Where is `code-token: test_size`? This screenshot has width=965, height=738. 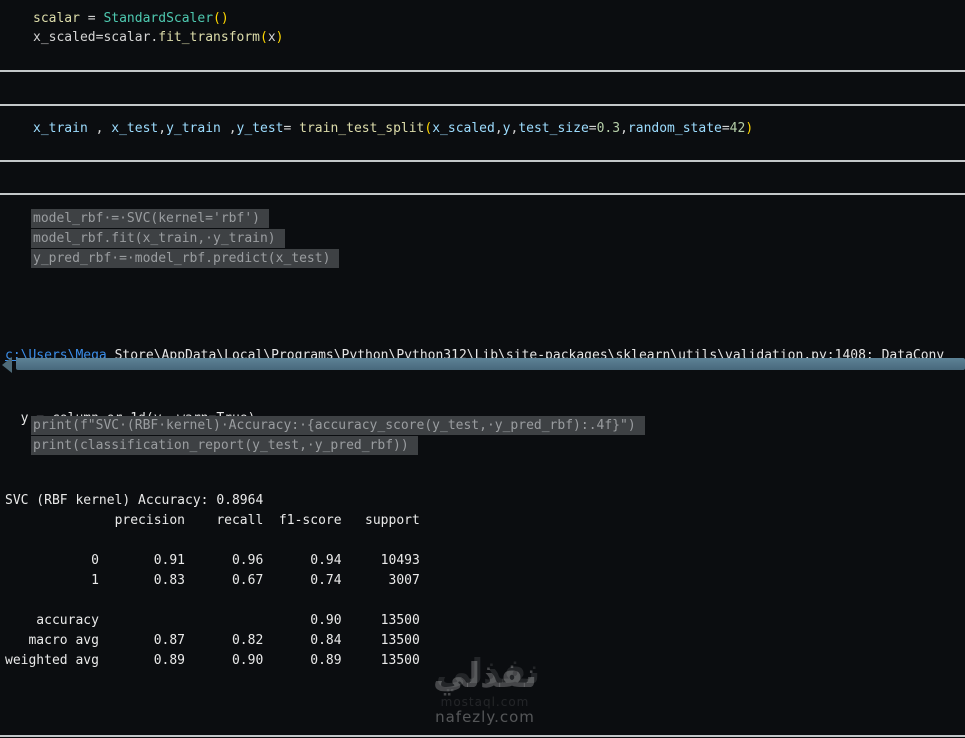
code-token: test_size is located at coordinates (553, 128).